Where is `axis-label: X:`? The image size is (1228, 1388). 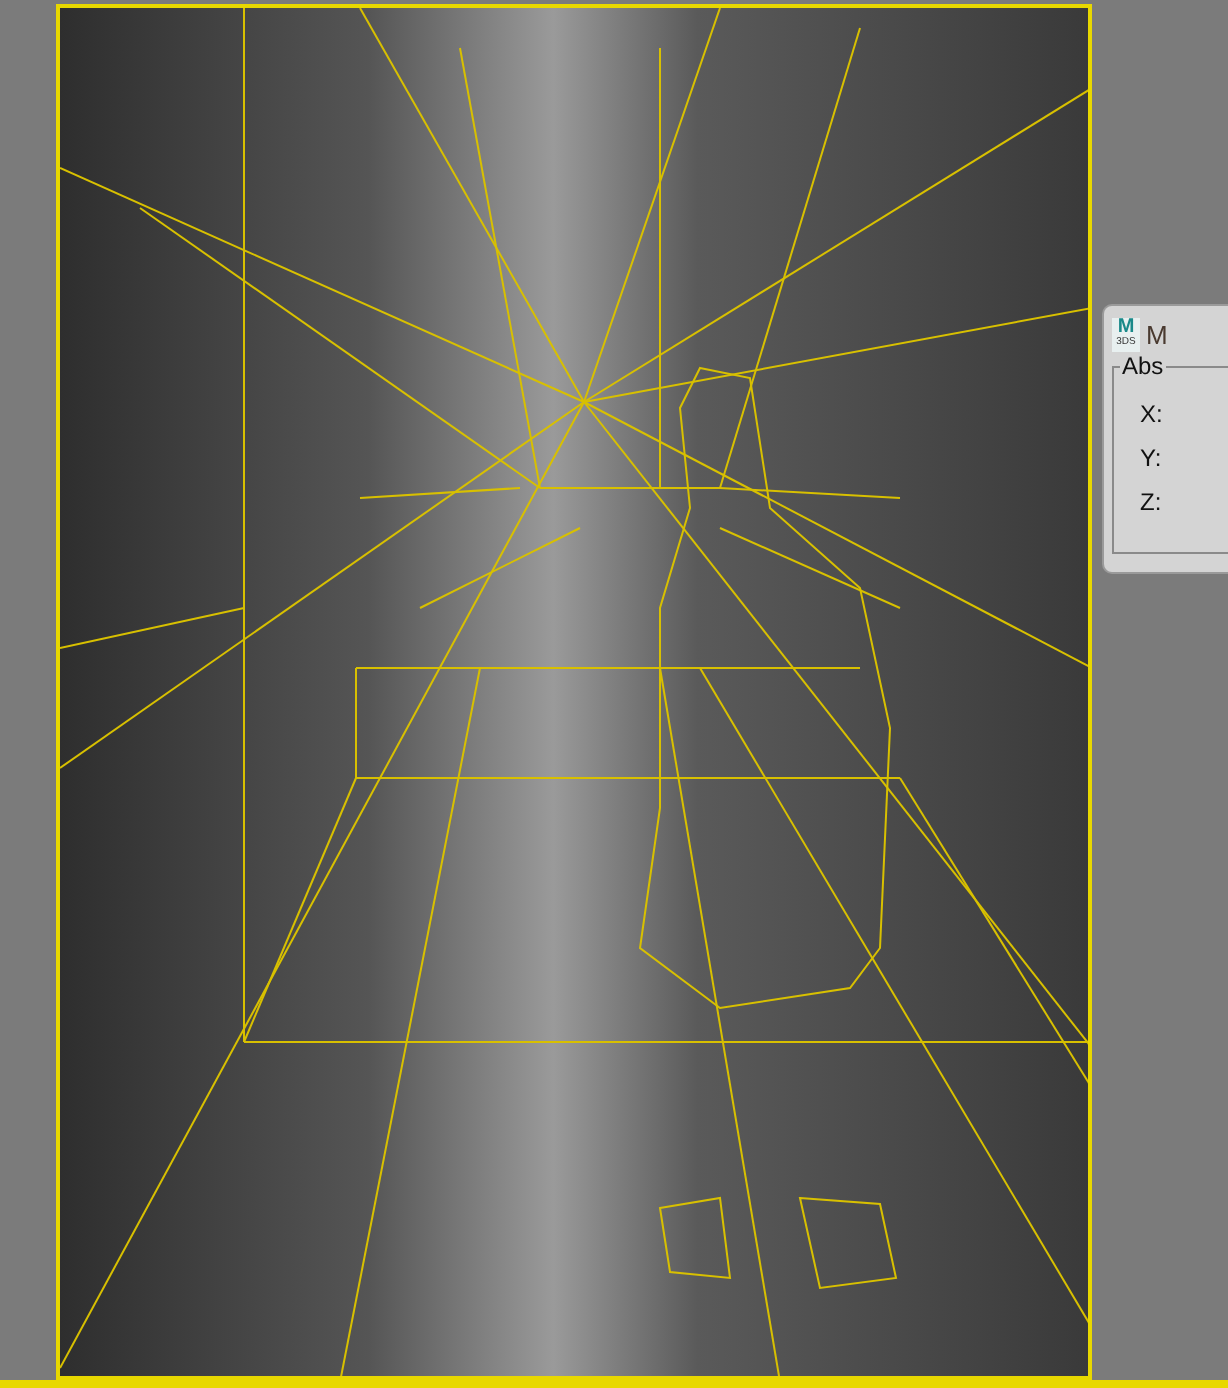
axis-label: X: is located at coordinates (1152, 415).